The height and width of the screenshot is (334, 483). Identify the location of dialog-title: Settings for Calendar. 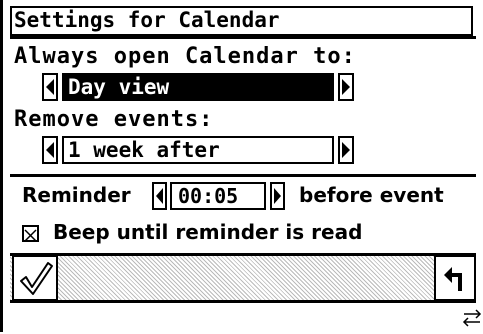
(147, 20).